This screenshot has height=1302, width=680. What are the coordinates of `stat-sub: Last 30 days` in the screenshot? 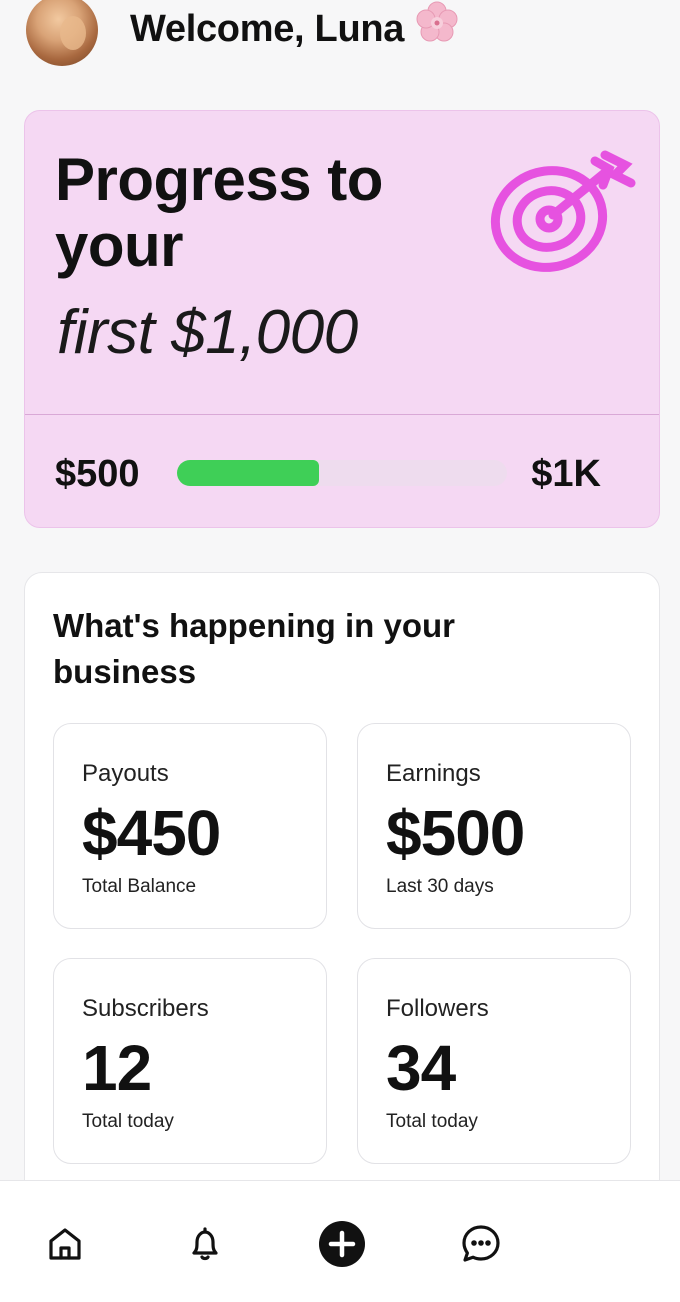 It's located at (440, 886).